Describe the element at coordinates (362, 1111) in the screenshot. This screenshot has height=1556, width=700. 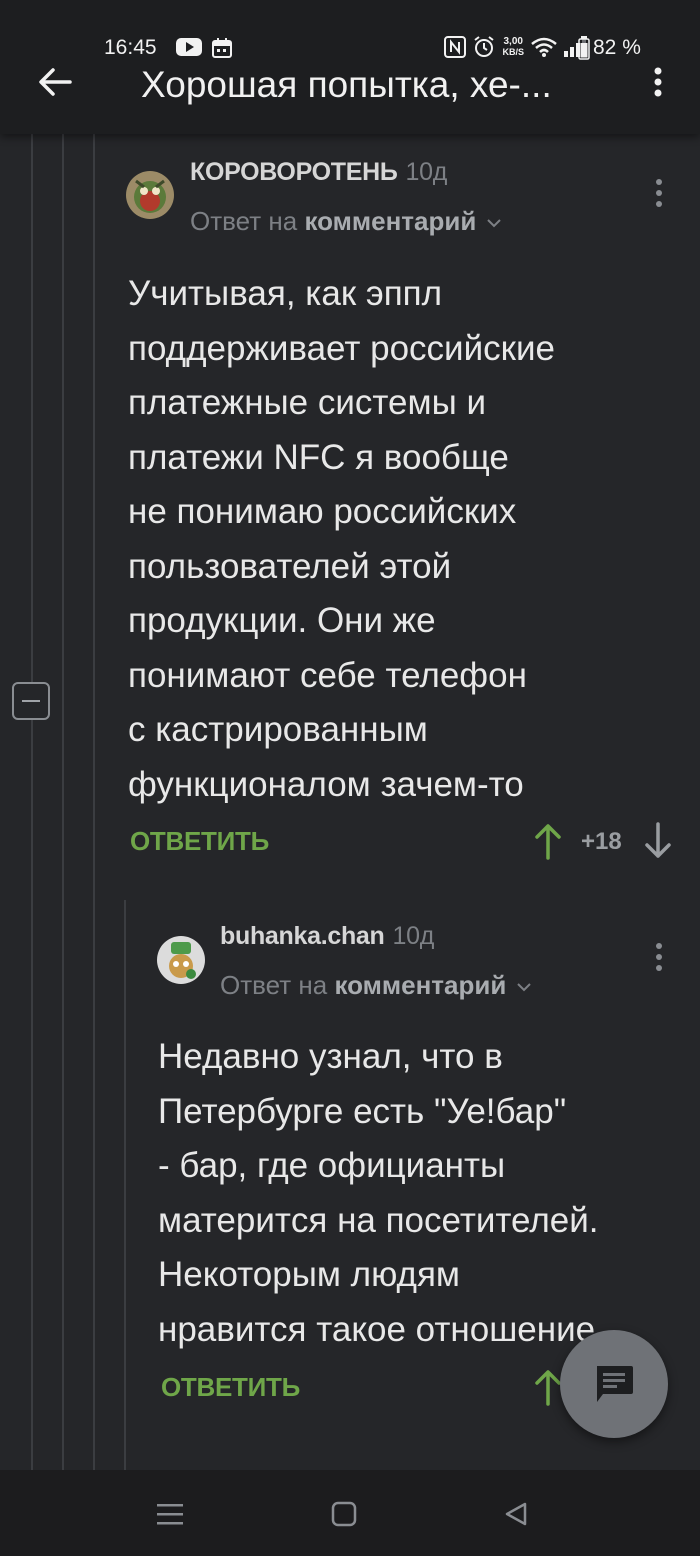
I see `body-line: Петербурге есть "Уе!бар"` at that location.